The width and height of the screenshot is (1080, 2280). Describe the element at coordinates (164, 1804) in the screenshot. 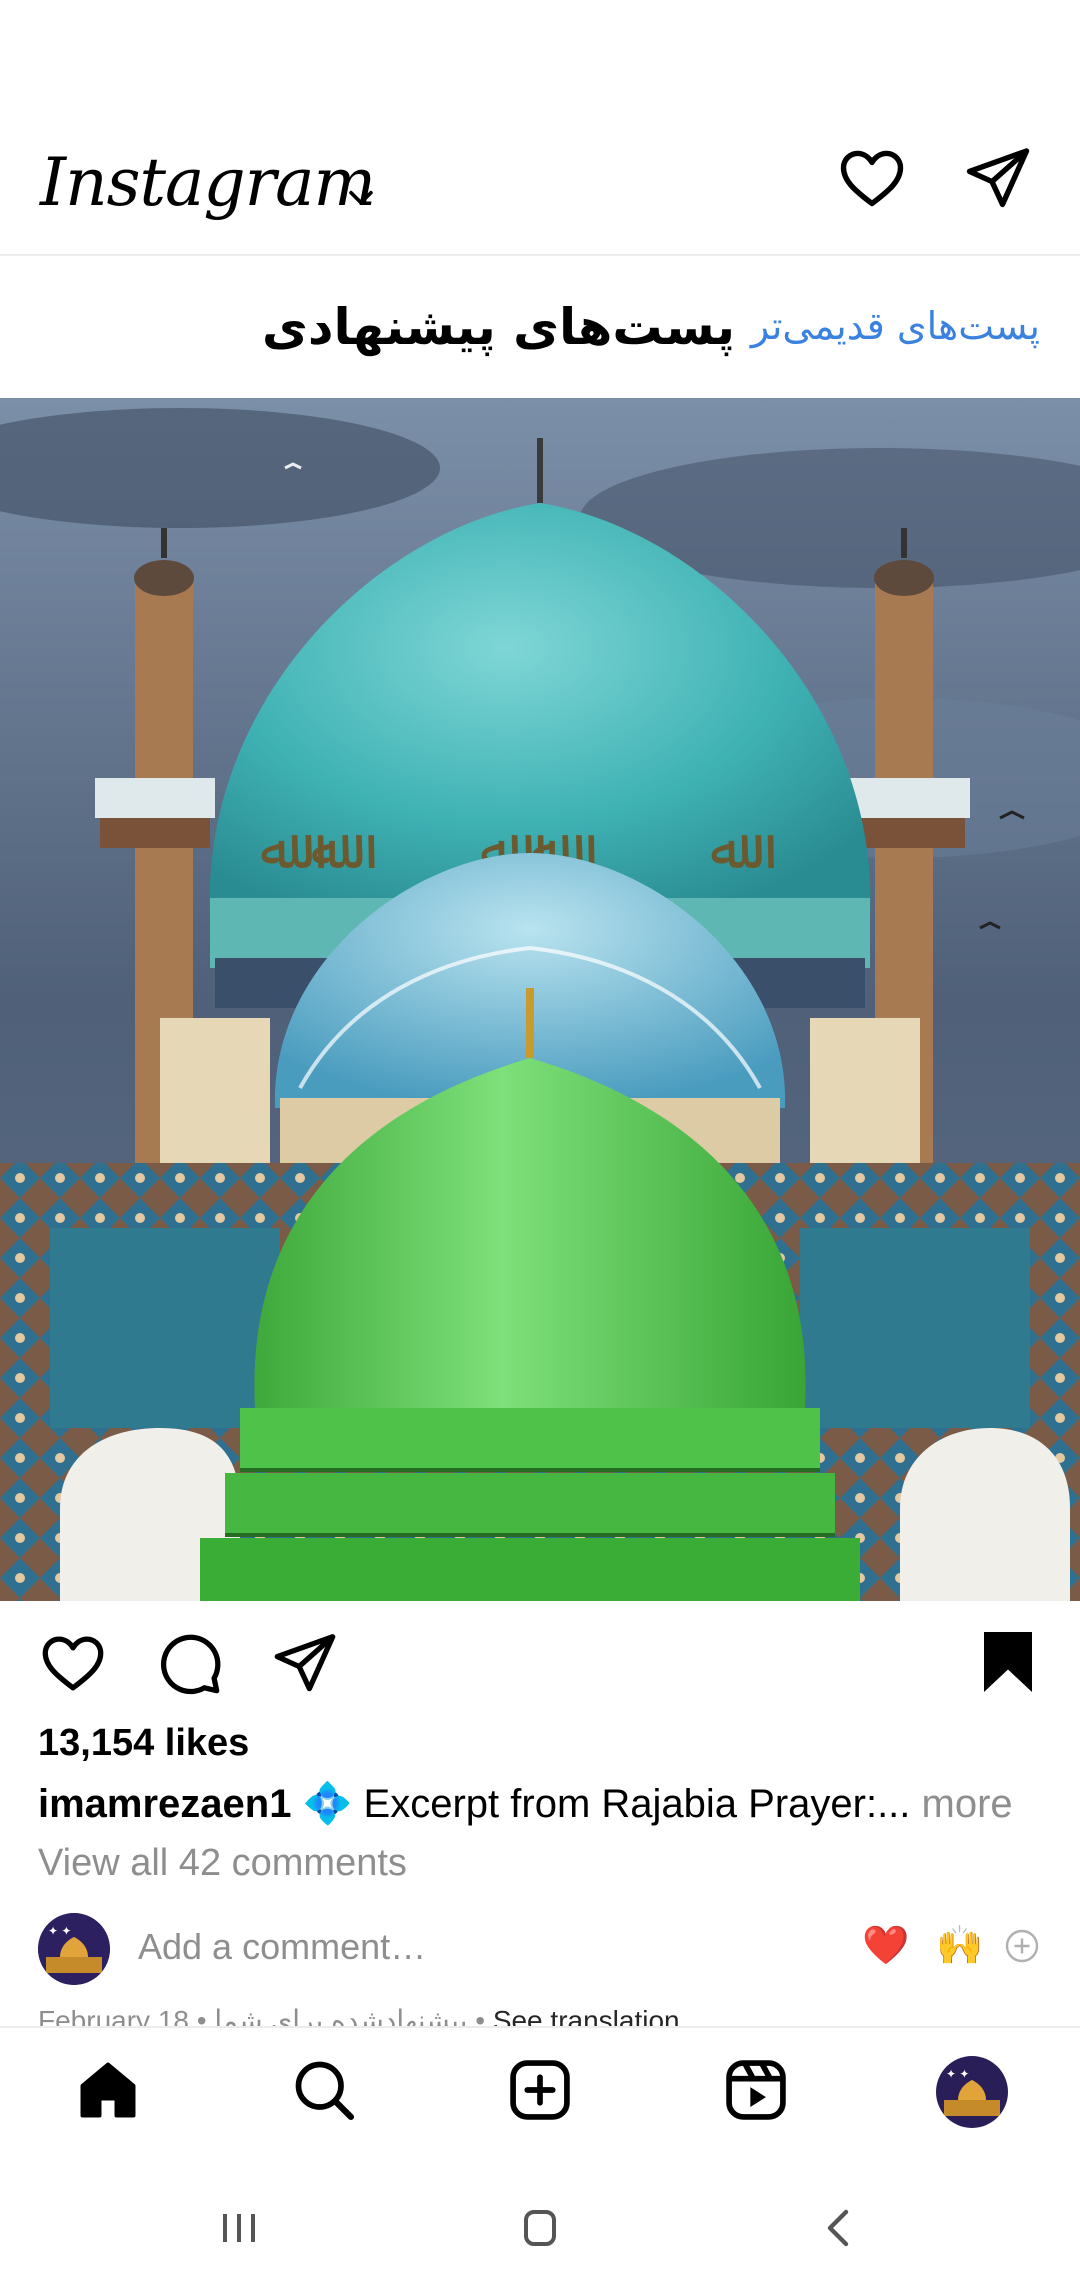

I see `caption-username: imamrezaen1` at that location.